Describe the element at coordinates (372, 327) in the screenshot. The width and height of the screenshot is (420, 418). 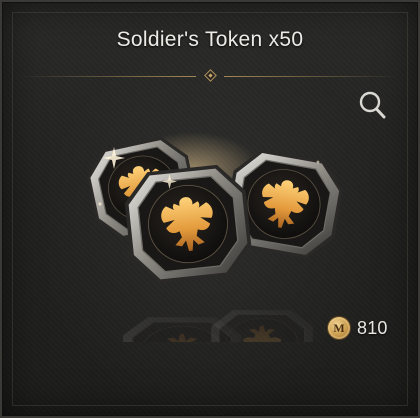
I see `price-value: 810` at that location.